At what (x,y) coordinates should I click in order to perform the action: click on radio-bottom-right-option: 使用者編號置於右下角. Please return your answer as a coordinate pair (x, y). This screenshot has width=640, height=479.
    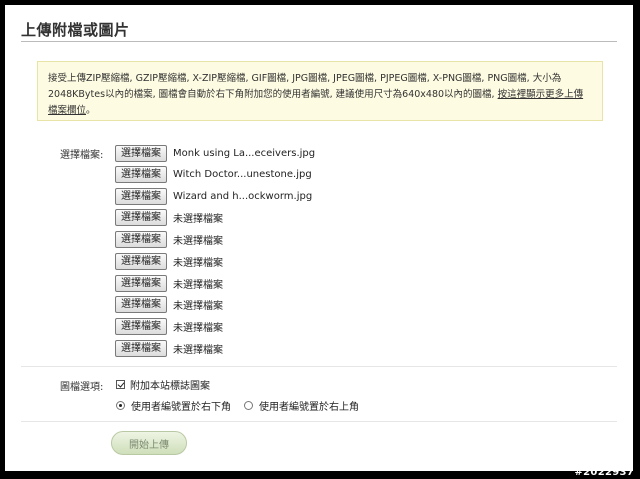
    Looking at the image, I should click on (173, 405).